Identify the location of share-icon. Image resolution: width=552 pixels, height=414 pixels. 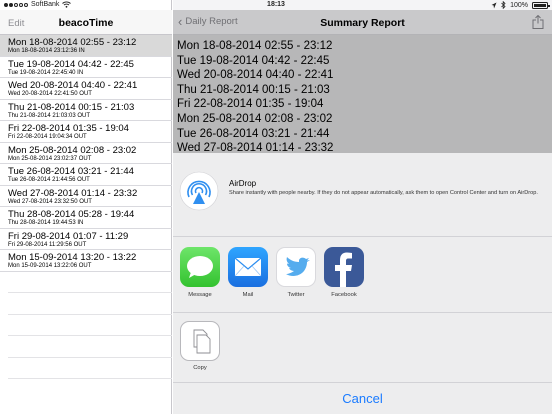
(538, 22).